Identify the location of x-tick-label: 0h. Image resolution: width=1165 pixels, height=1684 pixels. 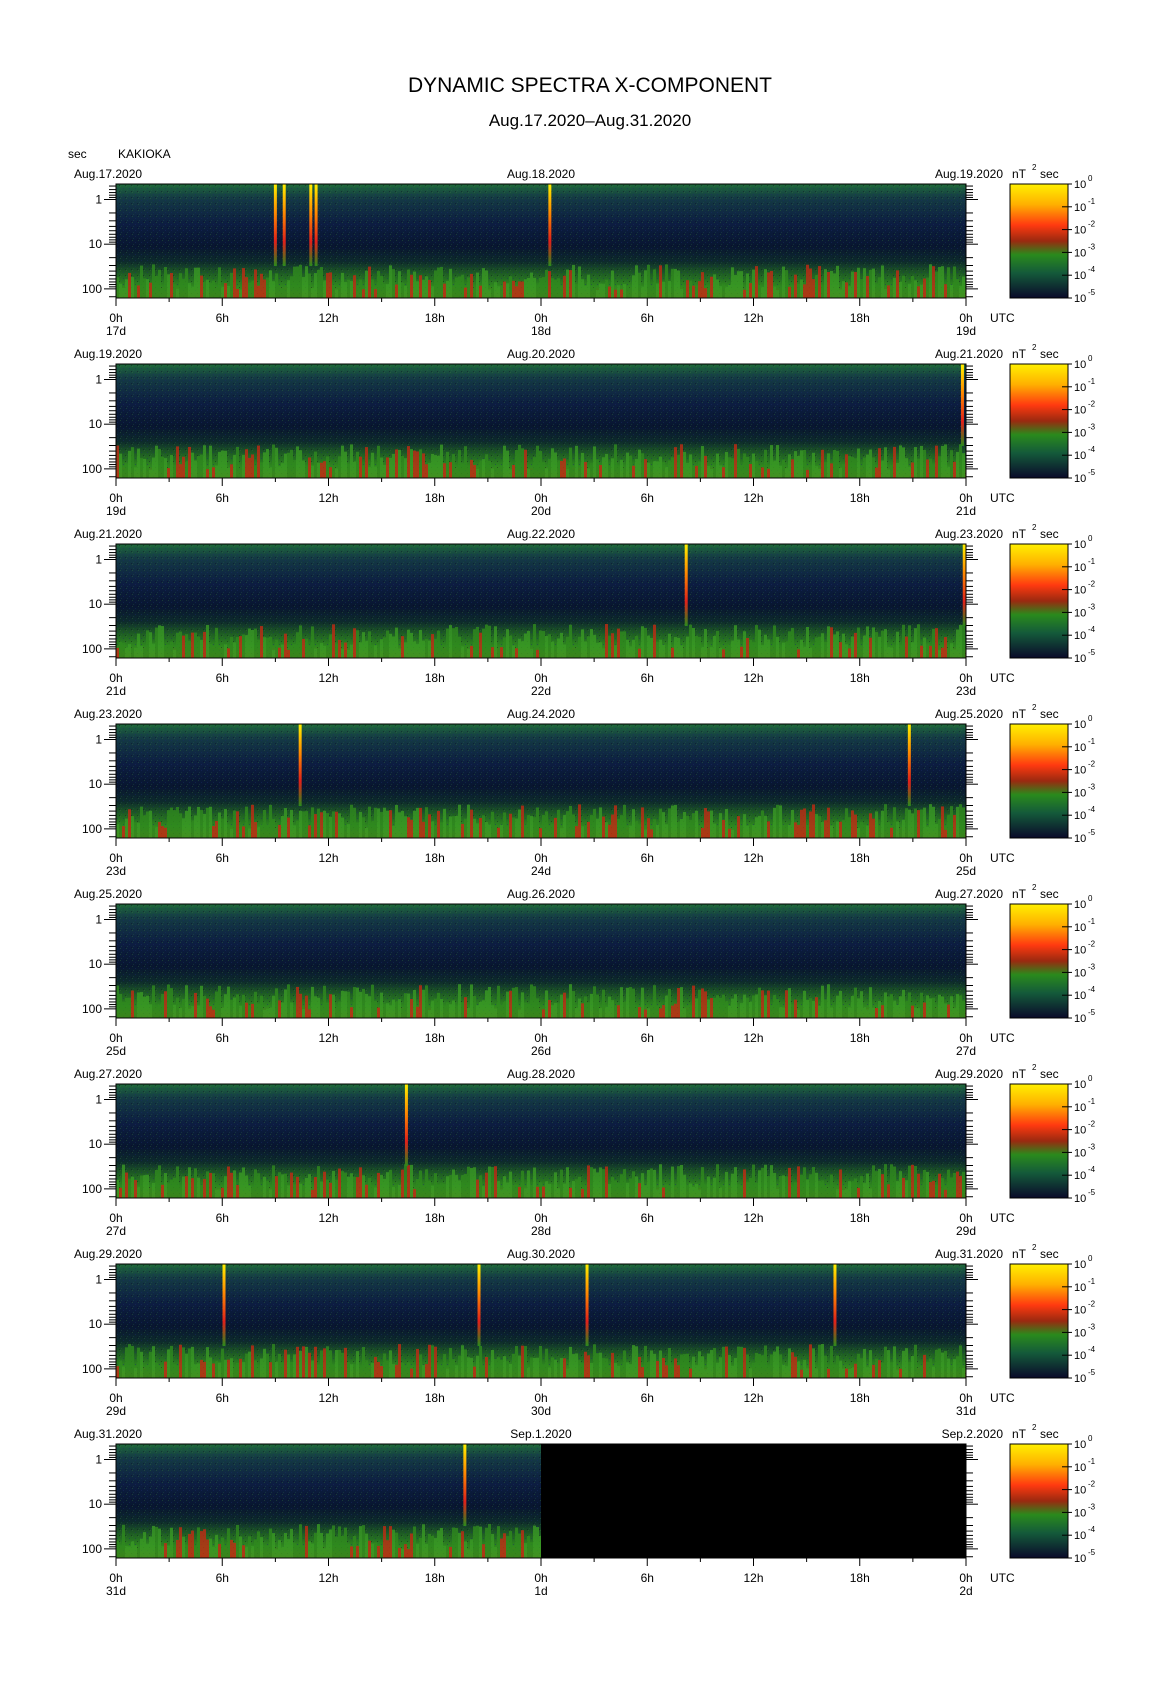
(115, 1038).